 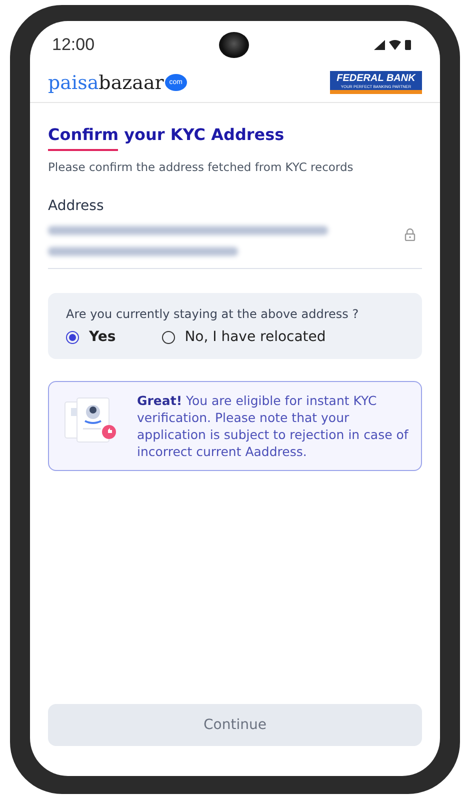 I want to click on radio-option: No, I have relocated, so click(x=244, y=337).